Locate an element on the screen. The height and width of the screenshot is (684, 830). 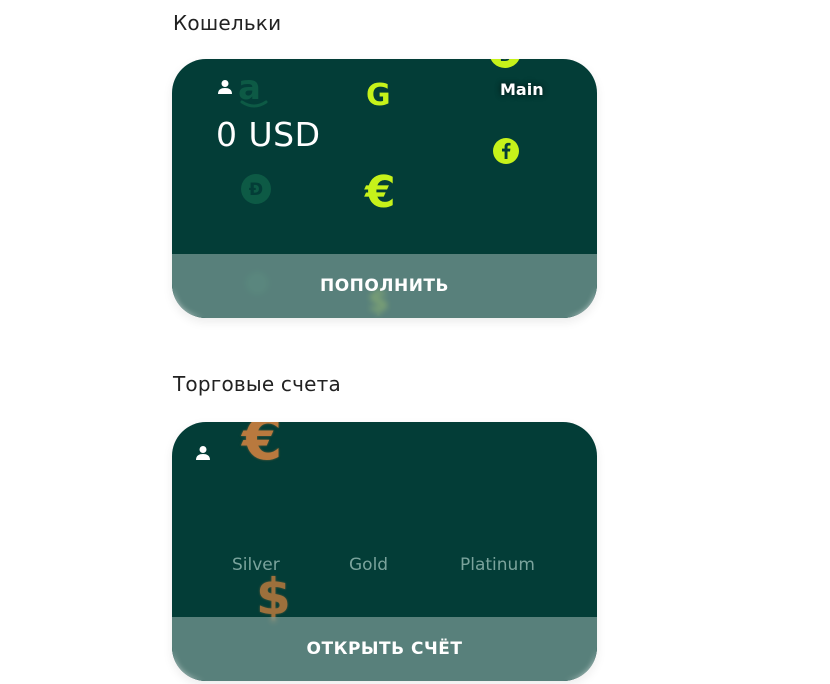
wallets-section-title: Кошельки is located at coordinates (227, 23).